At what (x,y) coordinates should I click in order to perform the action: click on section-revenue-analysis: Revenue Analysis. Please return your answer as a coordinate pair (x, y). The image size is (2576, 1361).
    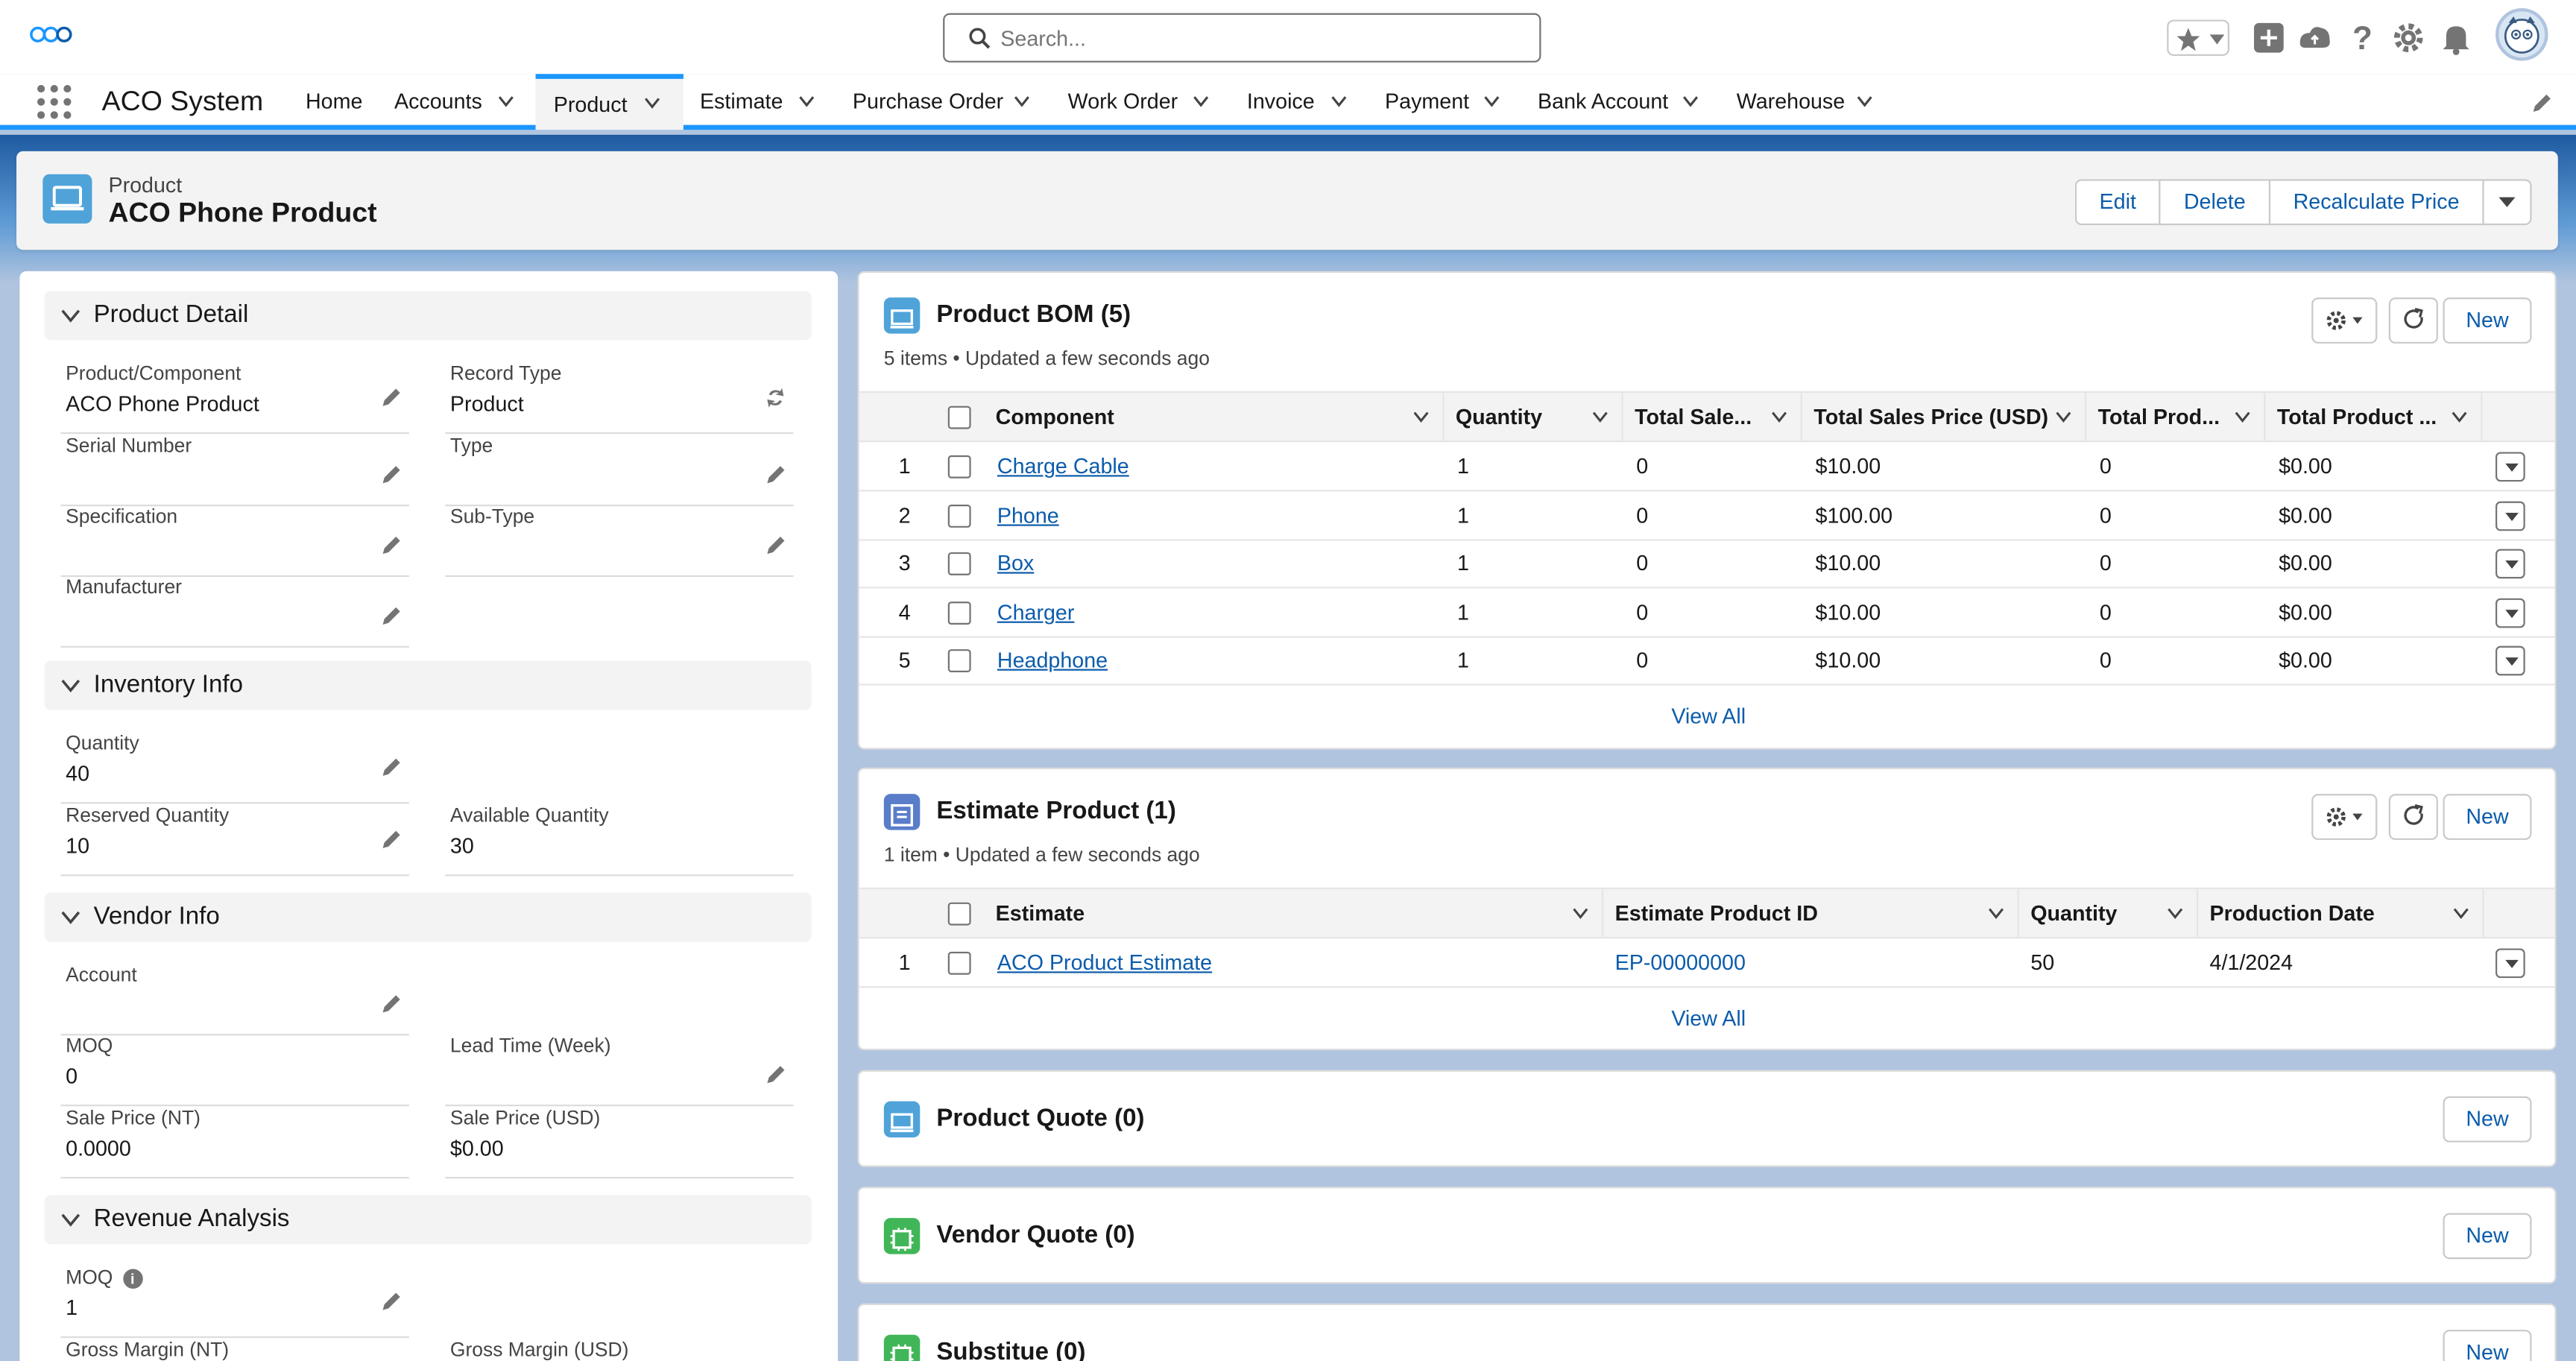
    Looking at the image, I should click on (428, 1220).